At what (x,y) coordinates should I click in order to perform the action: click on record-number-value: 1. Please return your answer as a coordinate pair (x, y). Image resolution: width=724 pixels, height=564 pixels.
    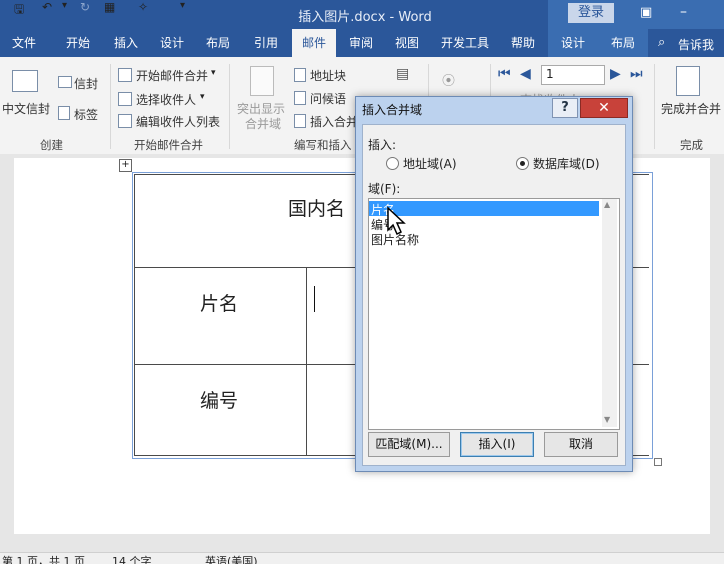
    Looking at the image, I should click on (550, 74).